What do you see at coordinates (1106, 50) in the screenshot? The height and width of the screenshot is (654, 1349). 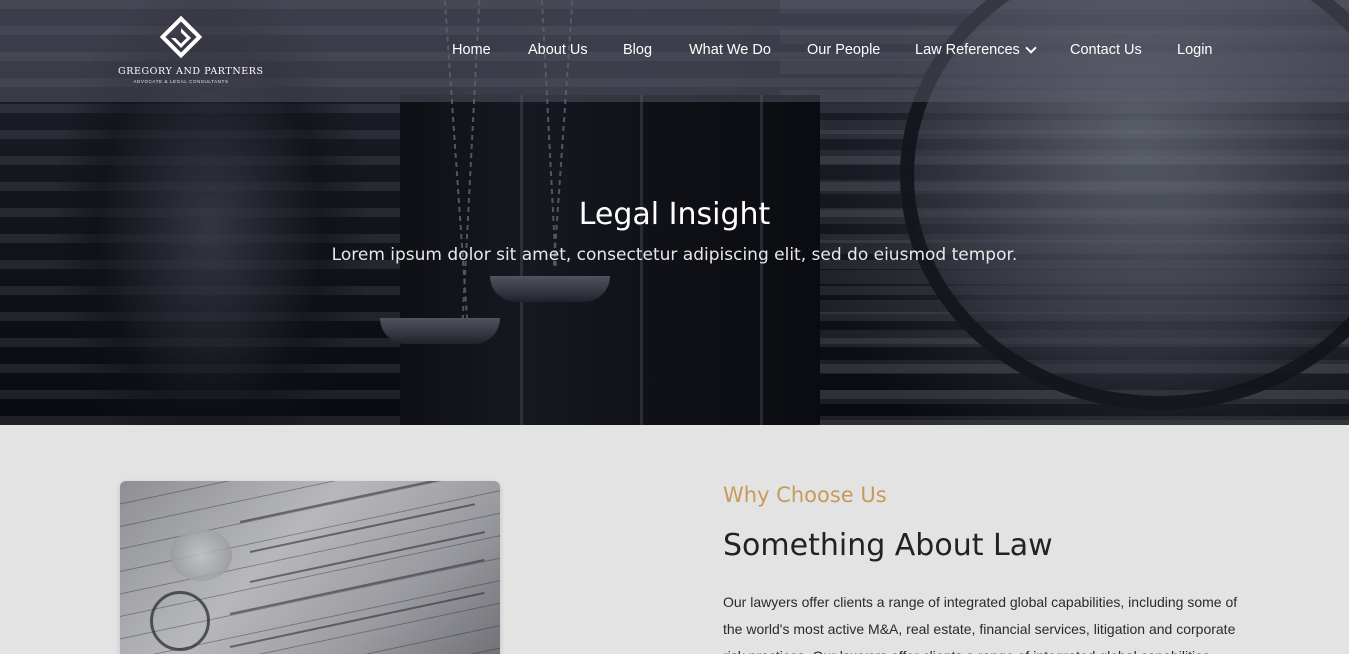 I see `nav-contact-us: Contact Us` at bounding box center [1106, 50].